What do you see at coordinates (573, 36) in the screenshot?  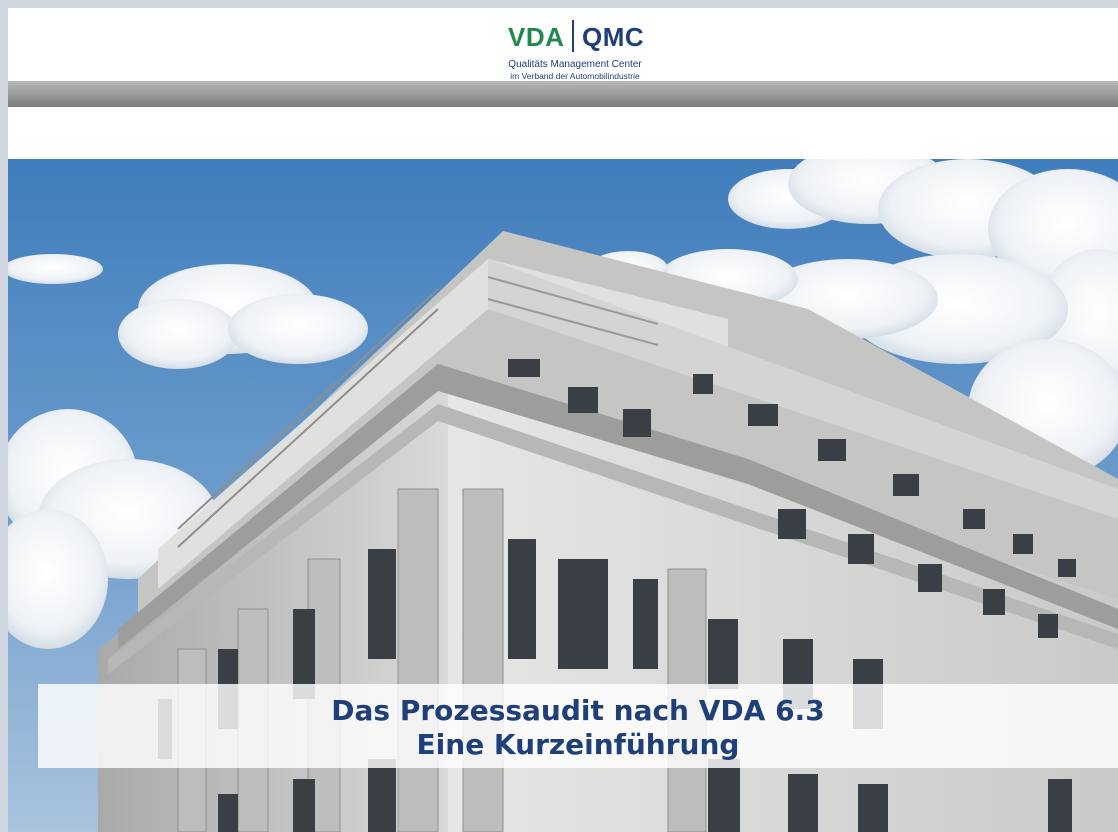 I see `logo-divider` at bounding box center [573, 36].